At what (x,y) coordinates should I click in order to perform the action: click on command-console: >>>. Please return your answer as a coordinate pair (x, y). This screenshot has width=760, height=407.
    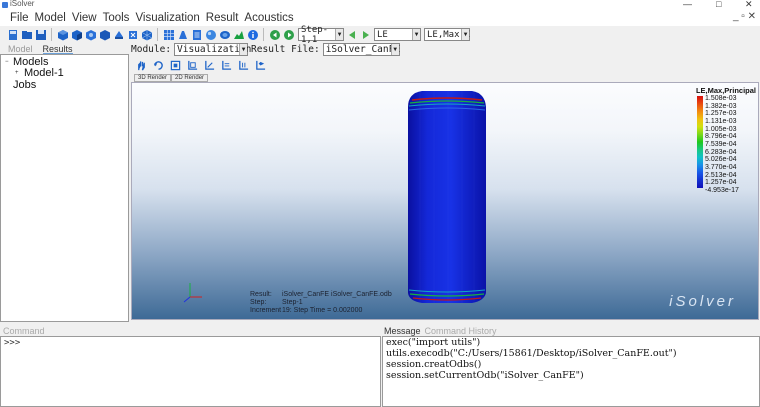
    Looking at the image, I should click on (190, 371).